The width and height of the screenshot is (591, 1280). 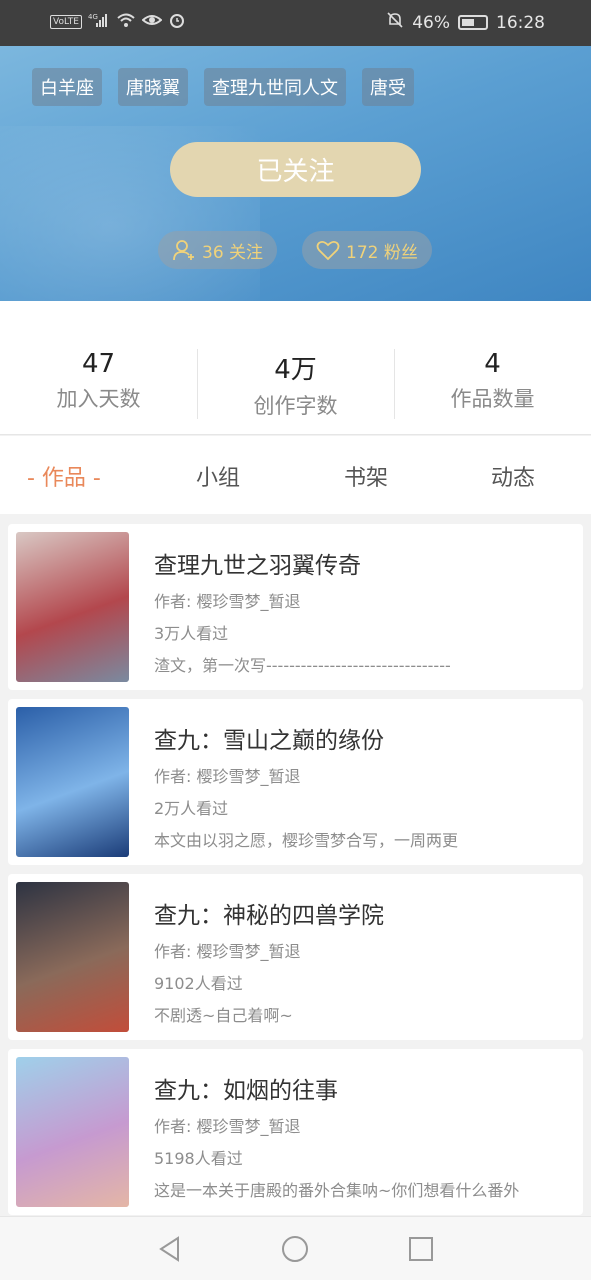 I want to click on volte-icon: VoLTE, so click(x=66, y=22).